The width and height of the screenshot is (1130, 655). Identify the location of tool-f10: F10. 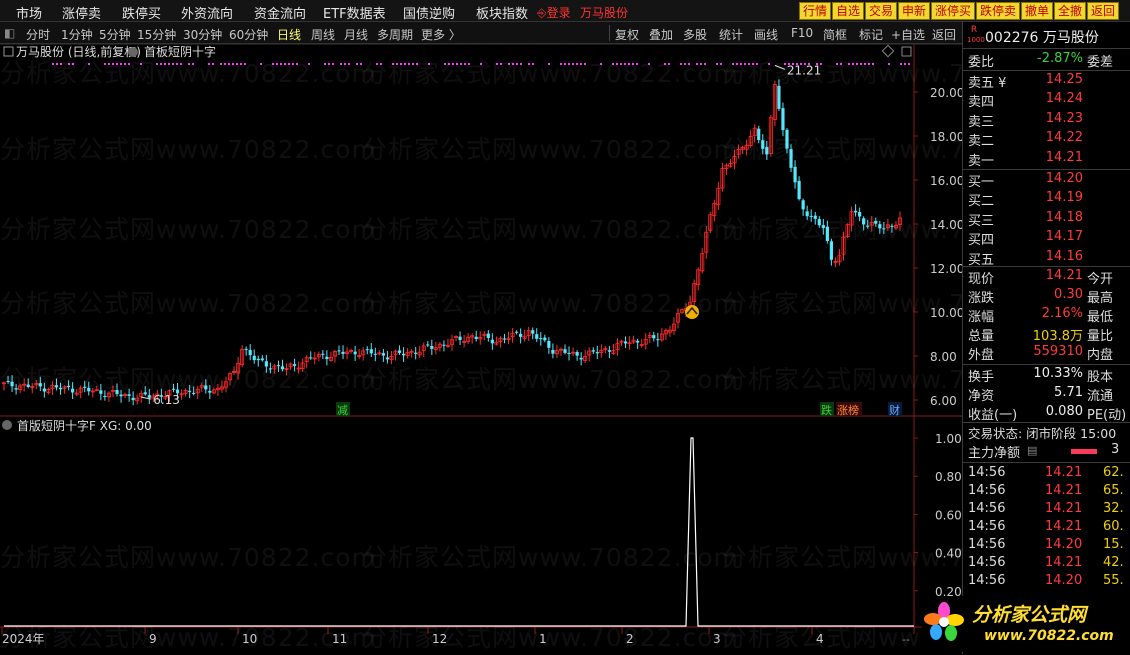
(802, 33).